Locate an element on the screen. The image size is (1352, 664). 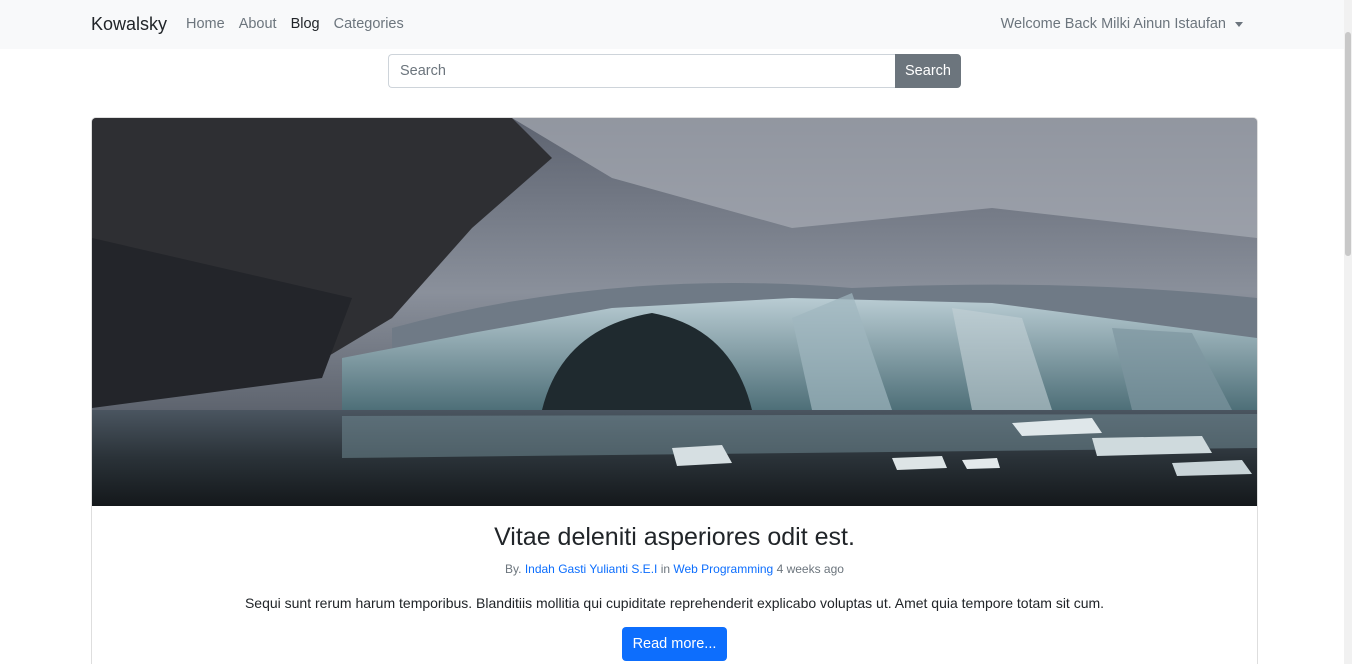
post-meta-by: By. is located at coordinates (513, 569).